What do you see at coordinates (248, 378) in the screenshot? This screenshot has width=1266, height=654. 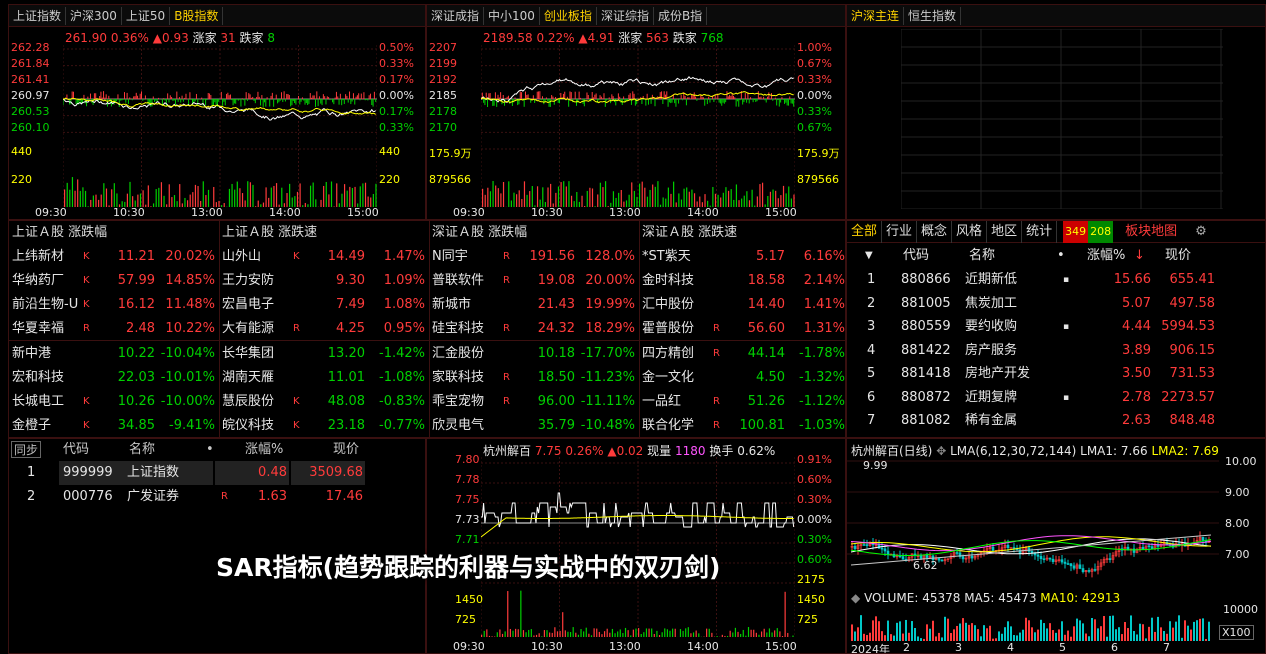 I see `stock-name: 湖南天雁` at bounding box center [248, 378].